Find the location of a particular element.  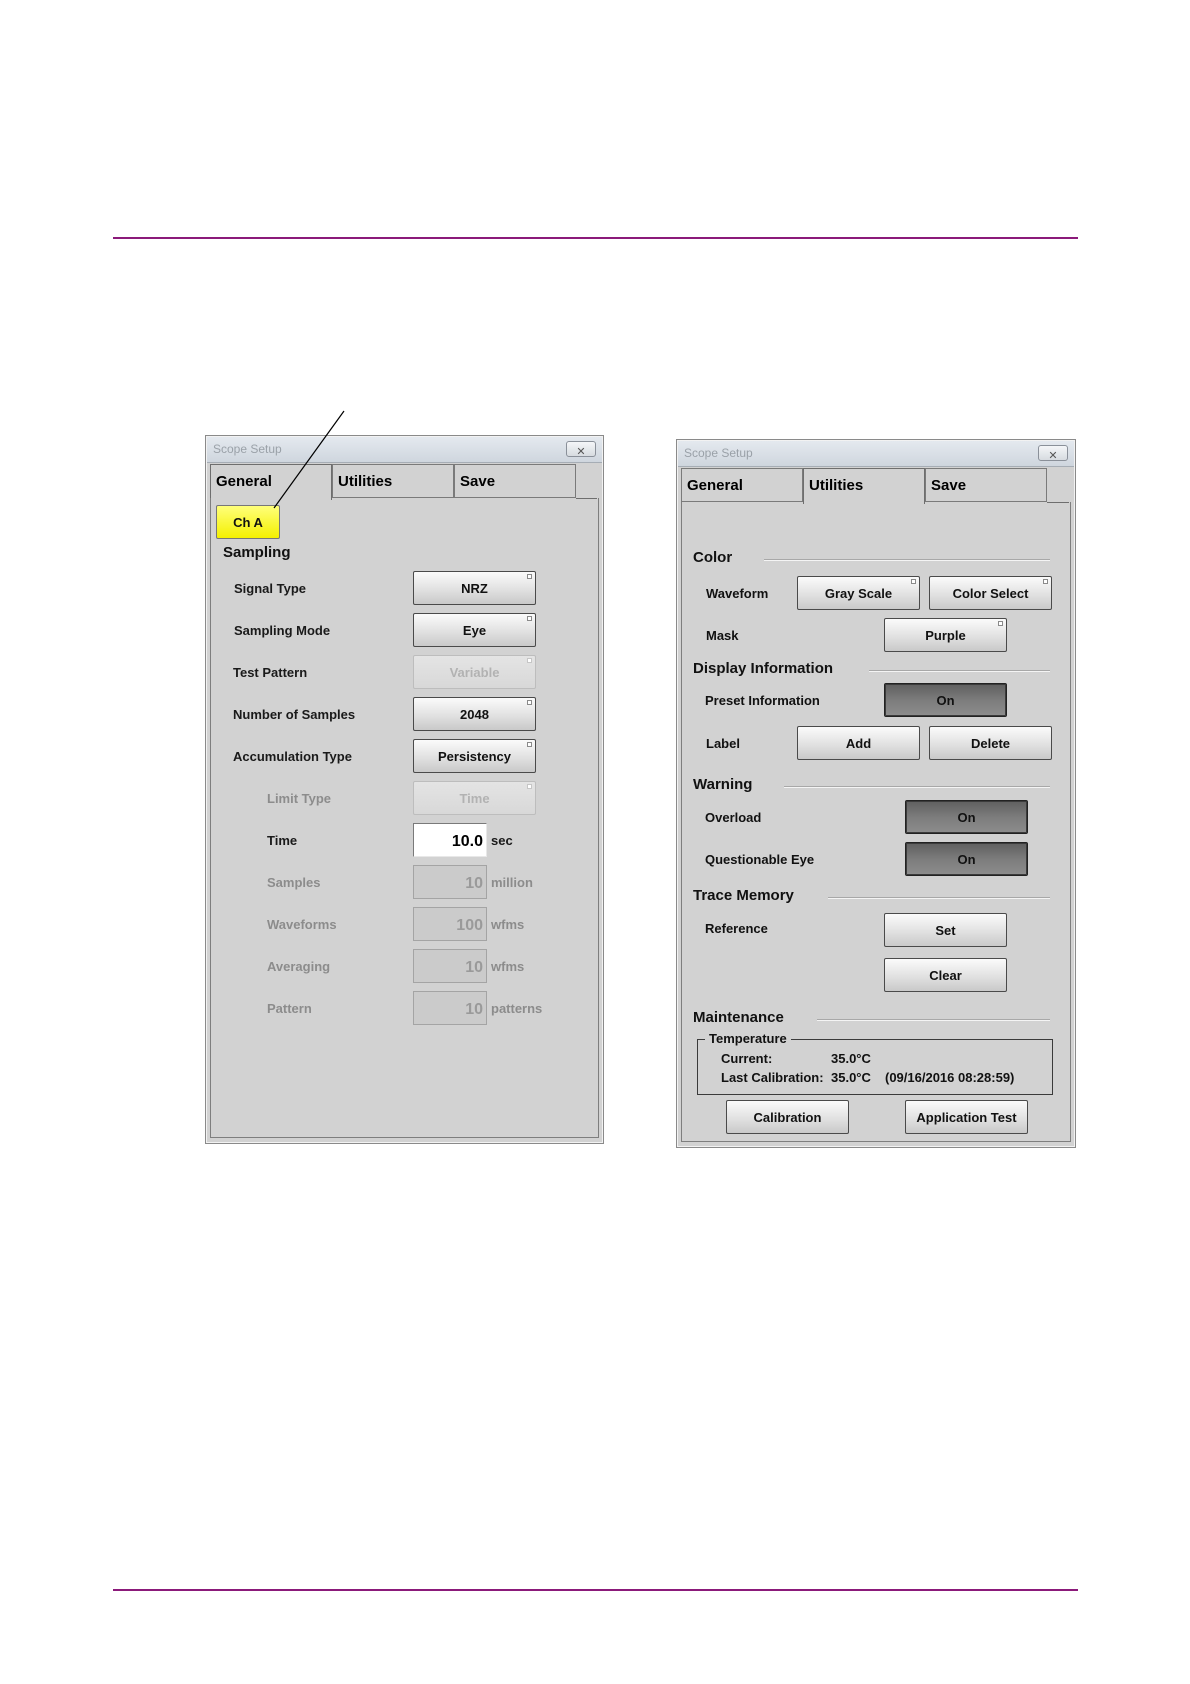

accumulation-type-button: Persistency is located at coordinates (474, 756).